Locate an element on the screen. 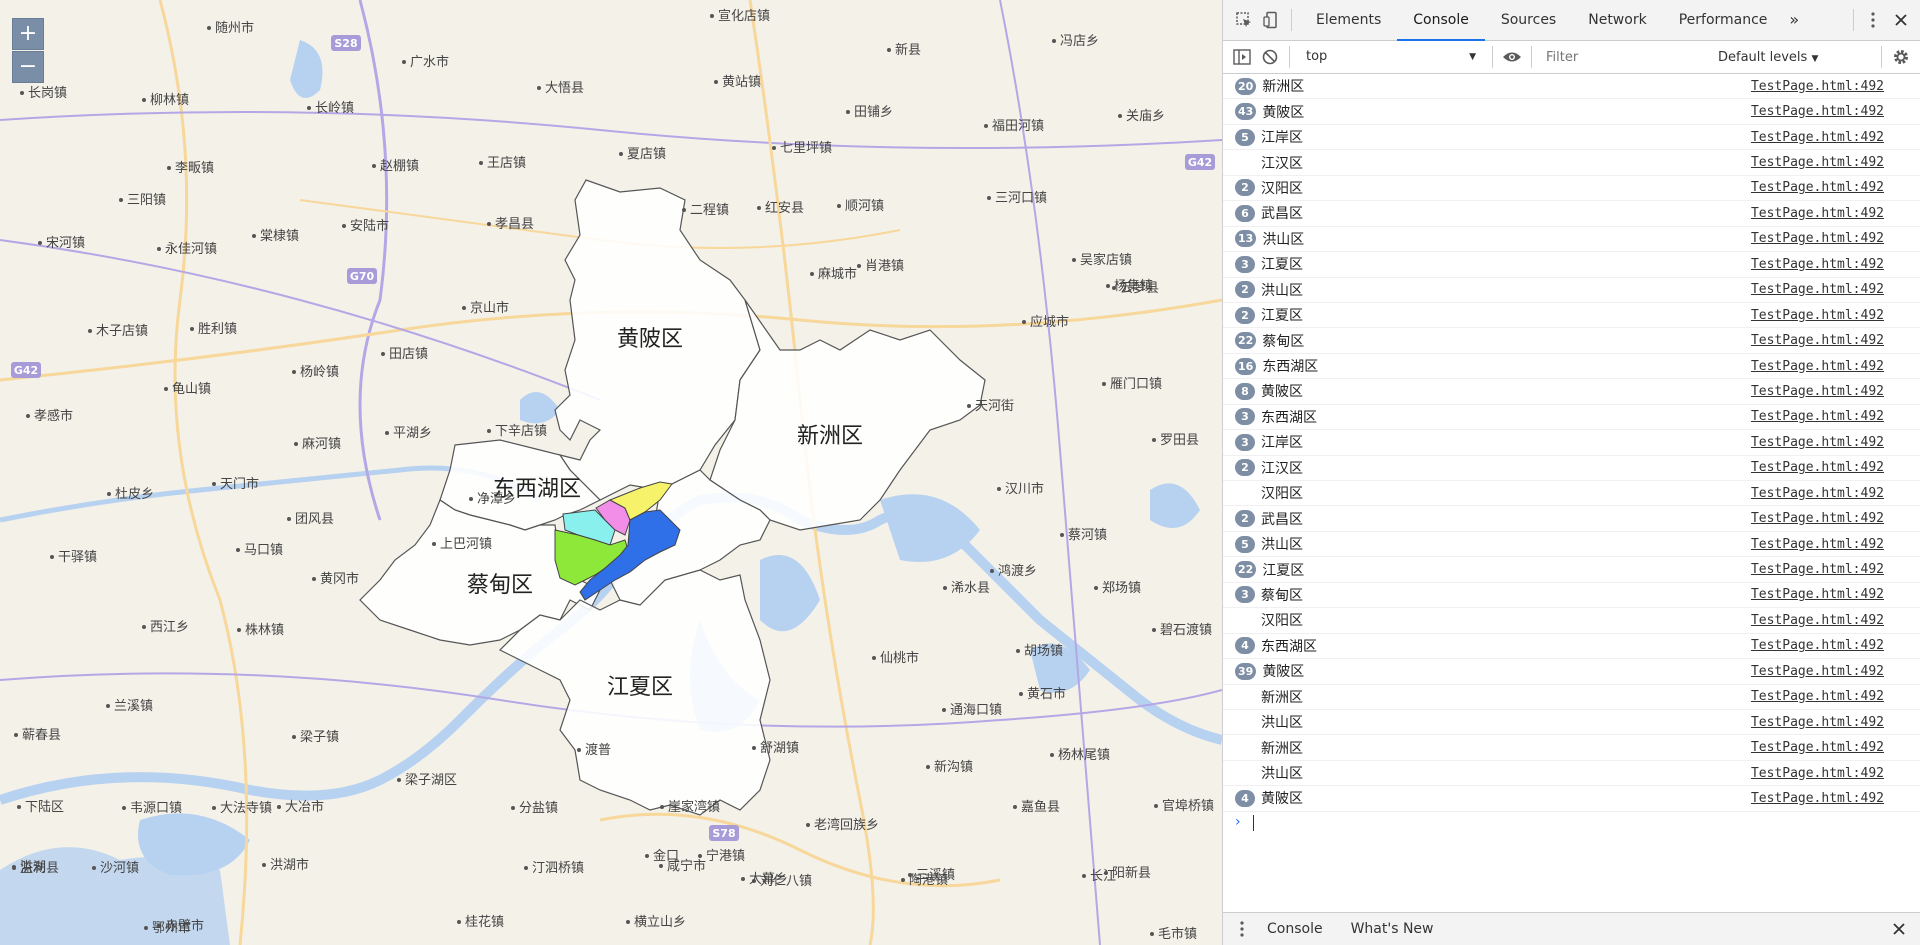  clear-console-icon is located at coordinates (1270, 57).